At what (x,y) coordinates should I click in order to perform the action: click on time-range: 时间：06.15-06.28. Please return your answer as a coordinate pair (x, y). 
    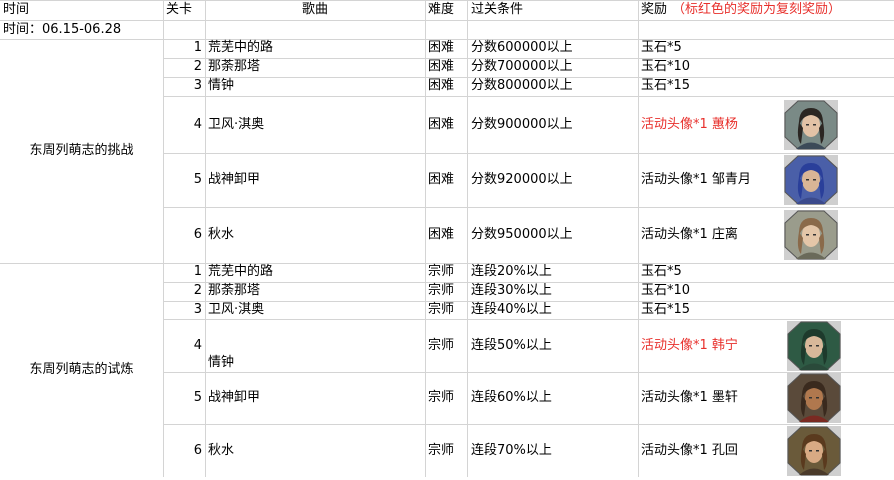
    Looking at the image, I should click on (62, 30).